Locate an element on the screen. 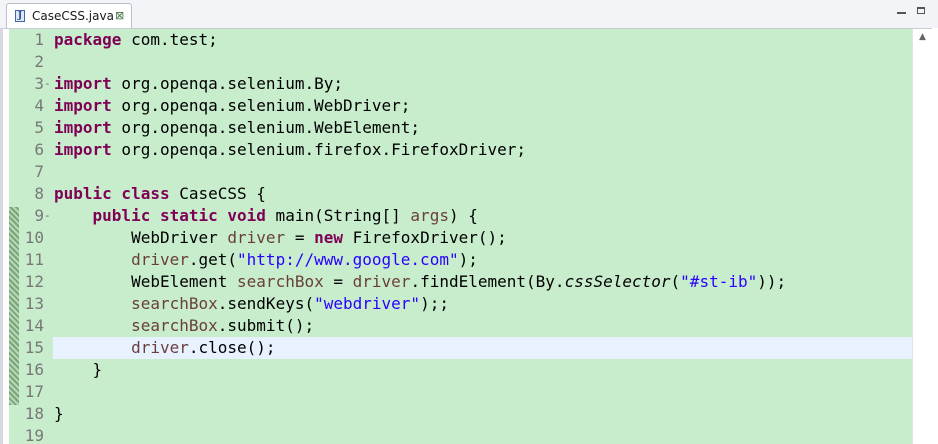 This screenshot has height=444, width=938. minimize-icon is located at coordinates (901, 11).